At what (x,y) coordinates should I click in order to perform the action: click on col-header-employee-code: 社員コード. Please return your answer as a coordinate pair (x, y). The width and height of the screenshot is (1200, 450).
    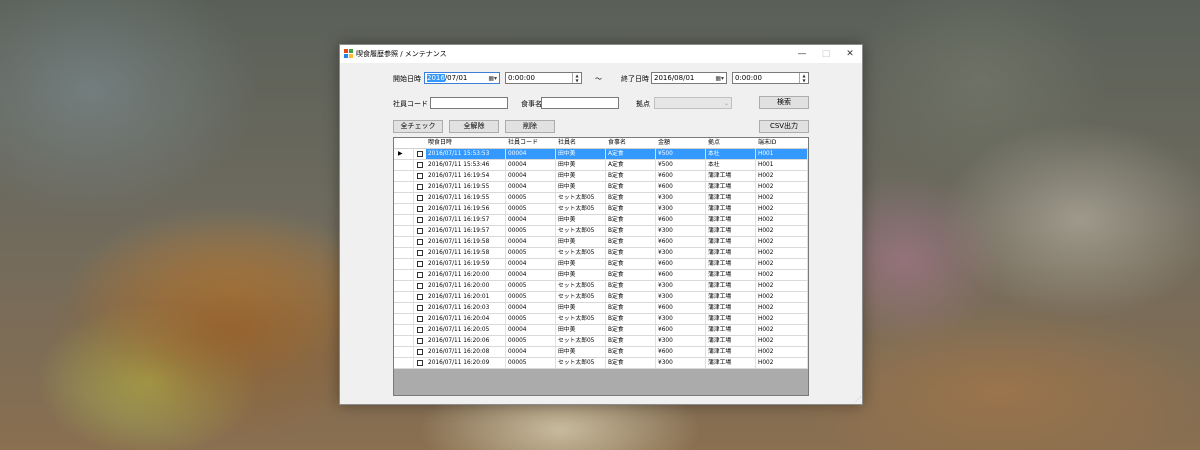
    Looking at the image, I should click on (522, 143).